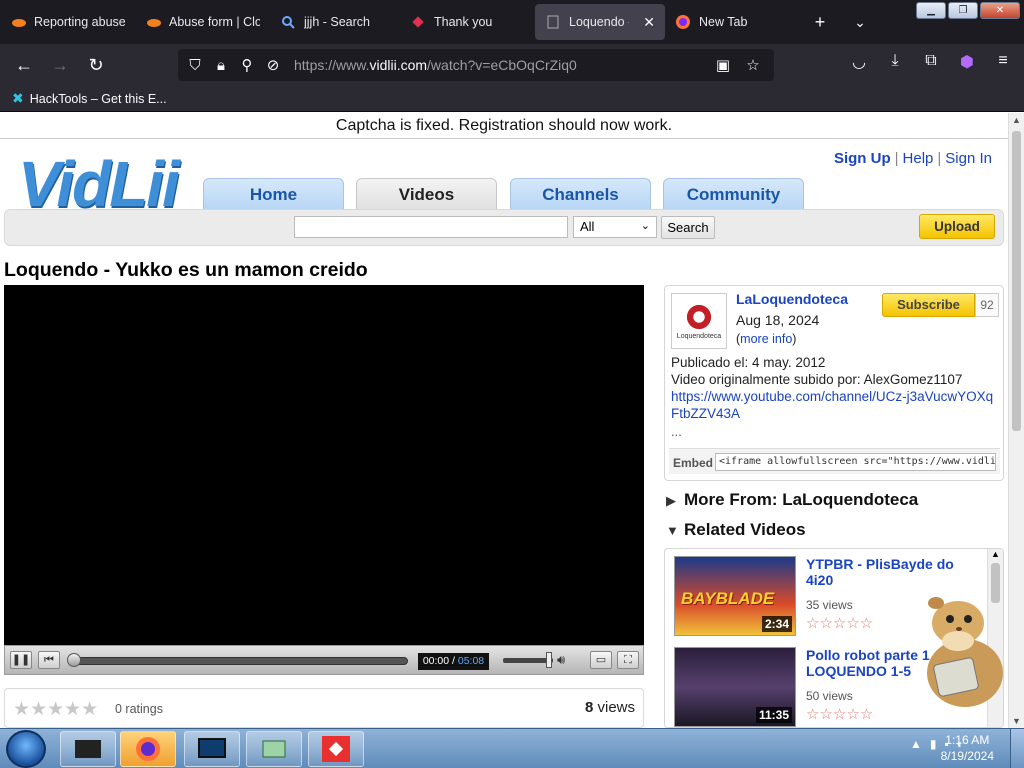  I want to click on video-duration: 2:34, so click(776, 624).